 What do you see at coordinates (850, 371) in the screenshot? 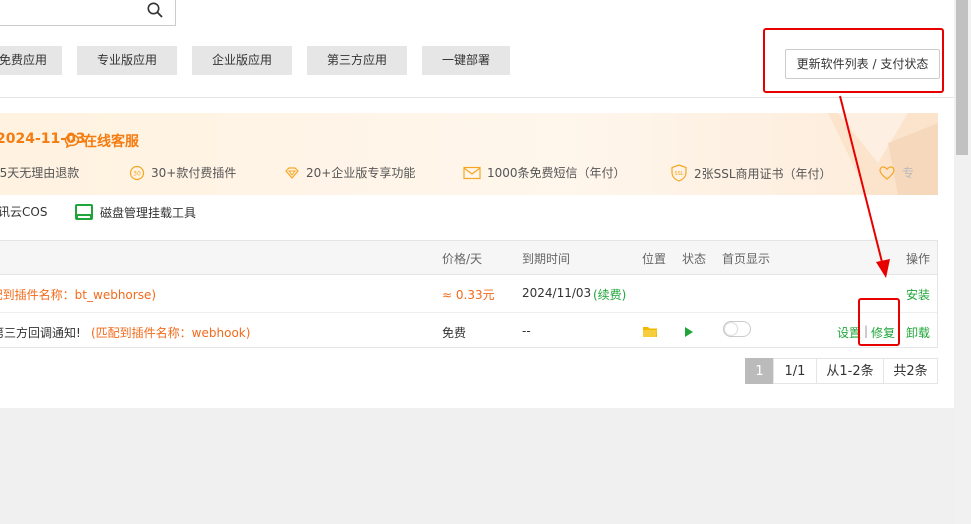
I see `page-range: 从1-2条` at bounding box center [850, 371].